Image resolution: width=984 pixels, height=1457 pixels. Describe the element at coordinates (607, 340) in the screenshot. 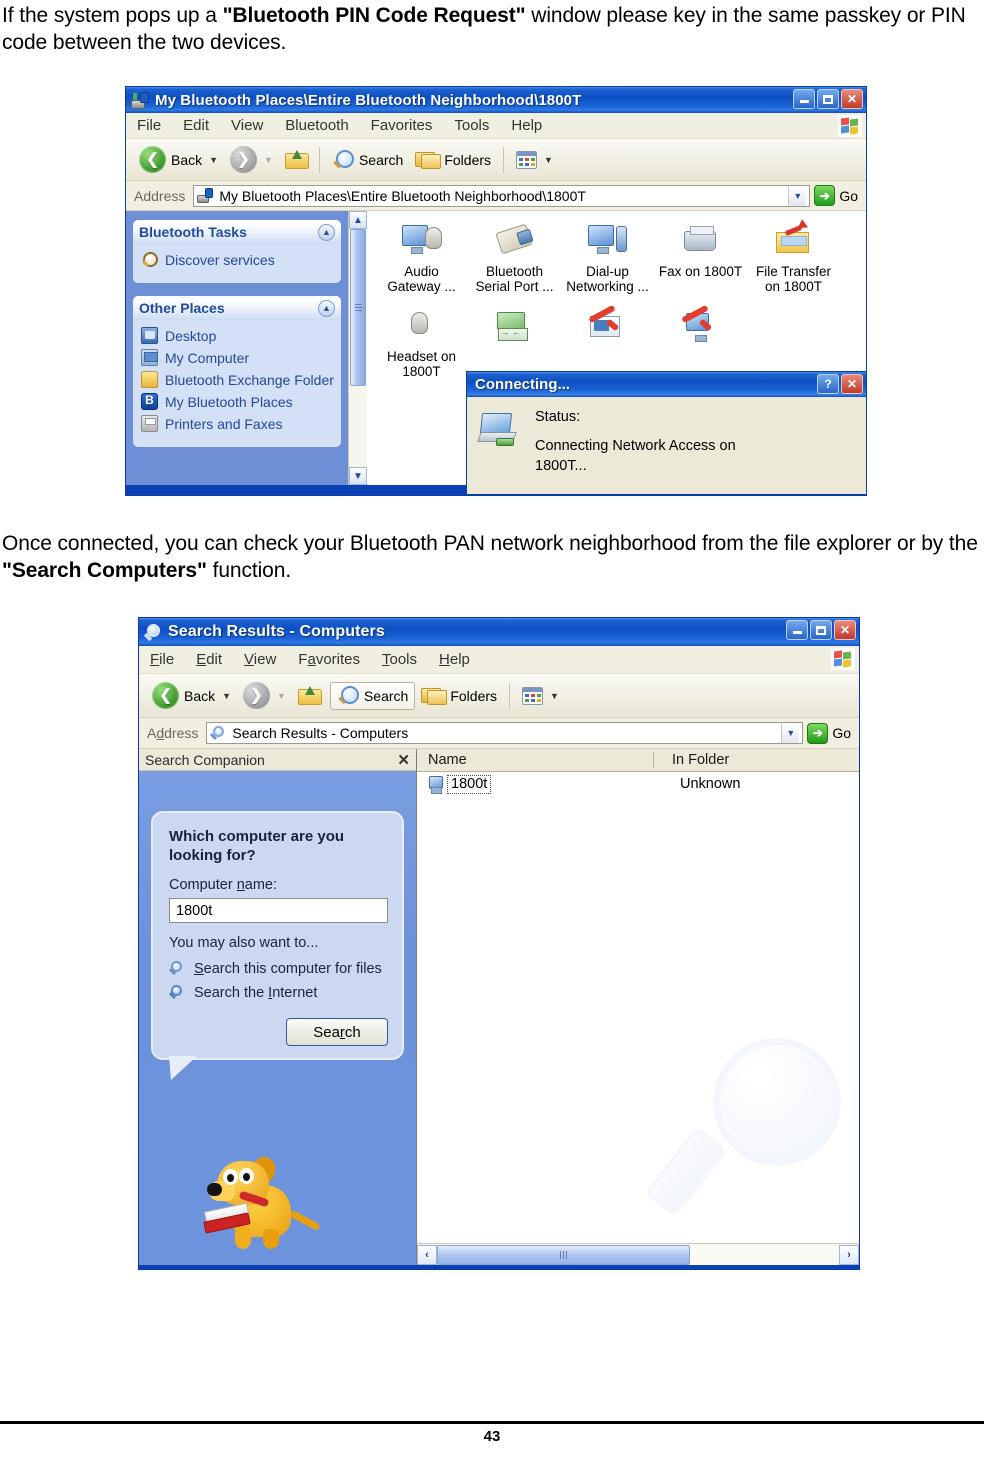

I see `device-item-pim-item-transfer` at that location.